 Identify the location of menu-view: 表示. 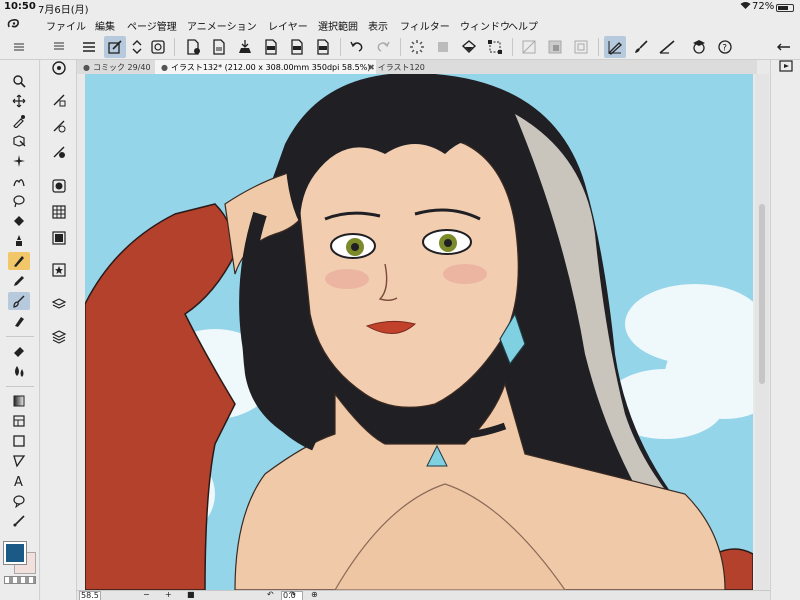
(378, 25).